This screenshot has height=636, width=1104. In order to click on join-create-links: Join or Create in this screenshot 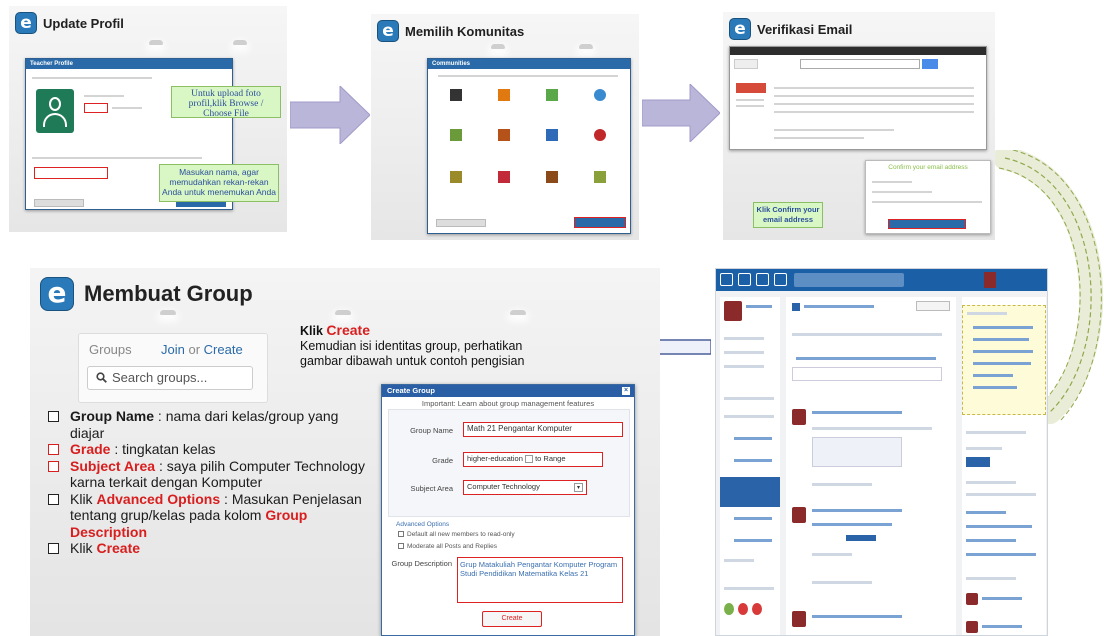, I will do `click(202, 349)`.